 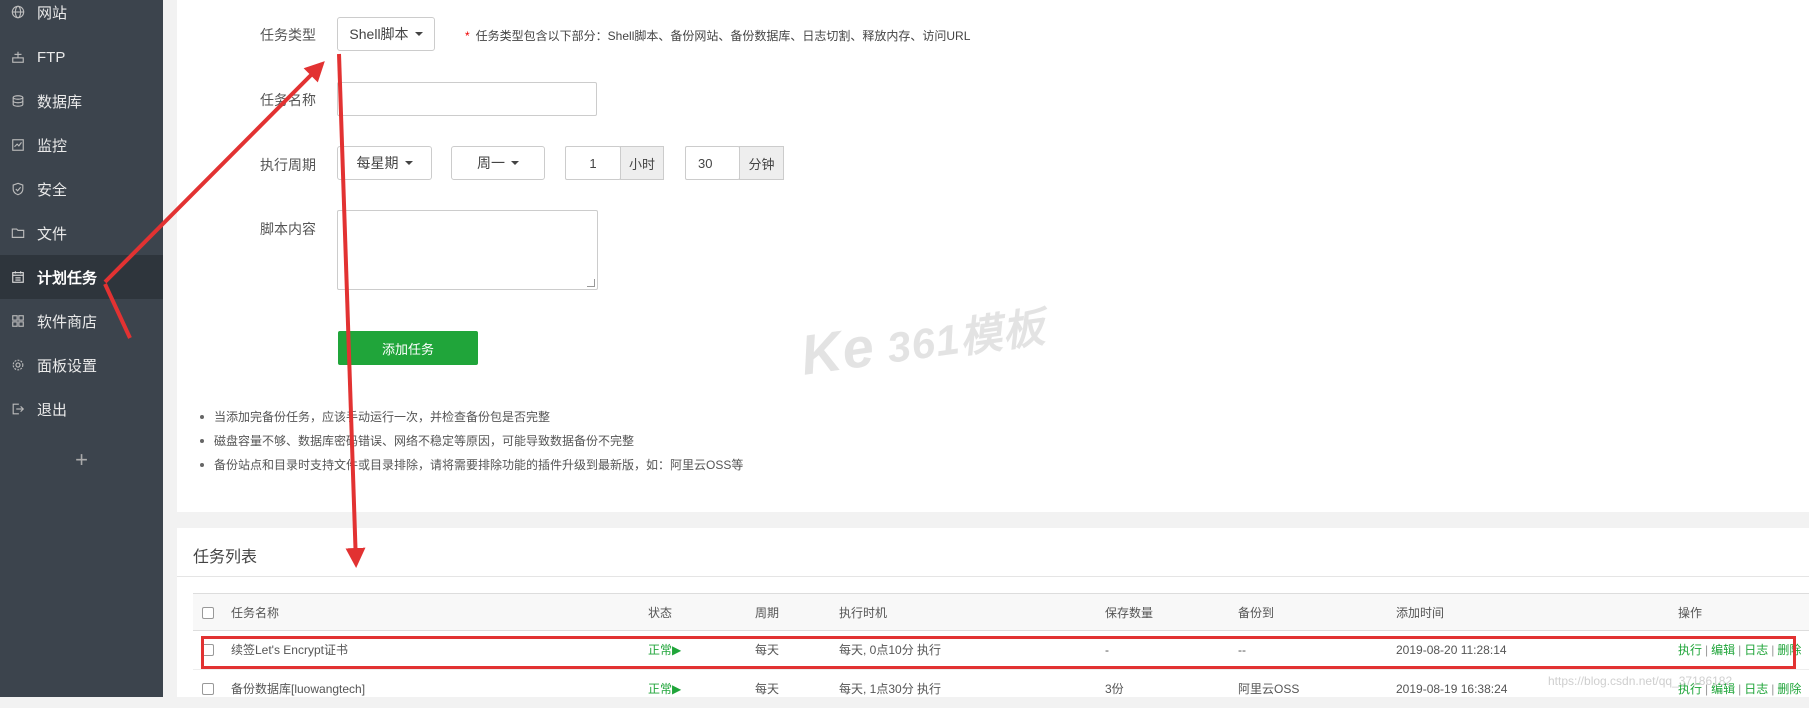 I want to click on sidebar-item-database: 数据库, so click(x=81, y=101).